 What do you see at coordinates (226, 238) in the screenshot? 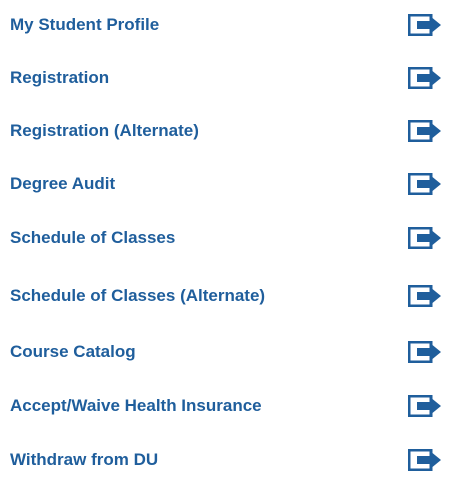
I see `menu-item-schedule-of-classes: Schedule of Classes` at bounding box center [226, 238].